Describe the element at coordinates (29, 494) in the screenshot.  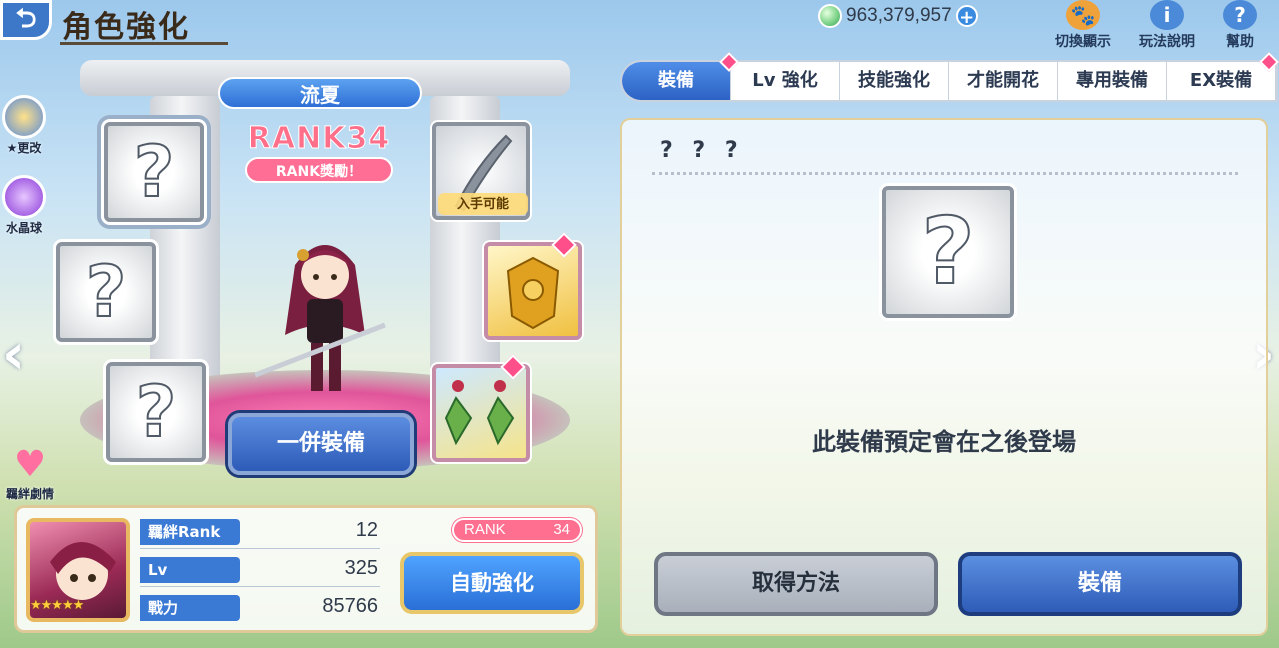
I see `bond-story-label: 羈絆劇情` at that location.